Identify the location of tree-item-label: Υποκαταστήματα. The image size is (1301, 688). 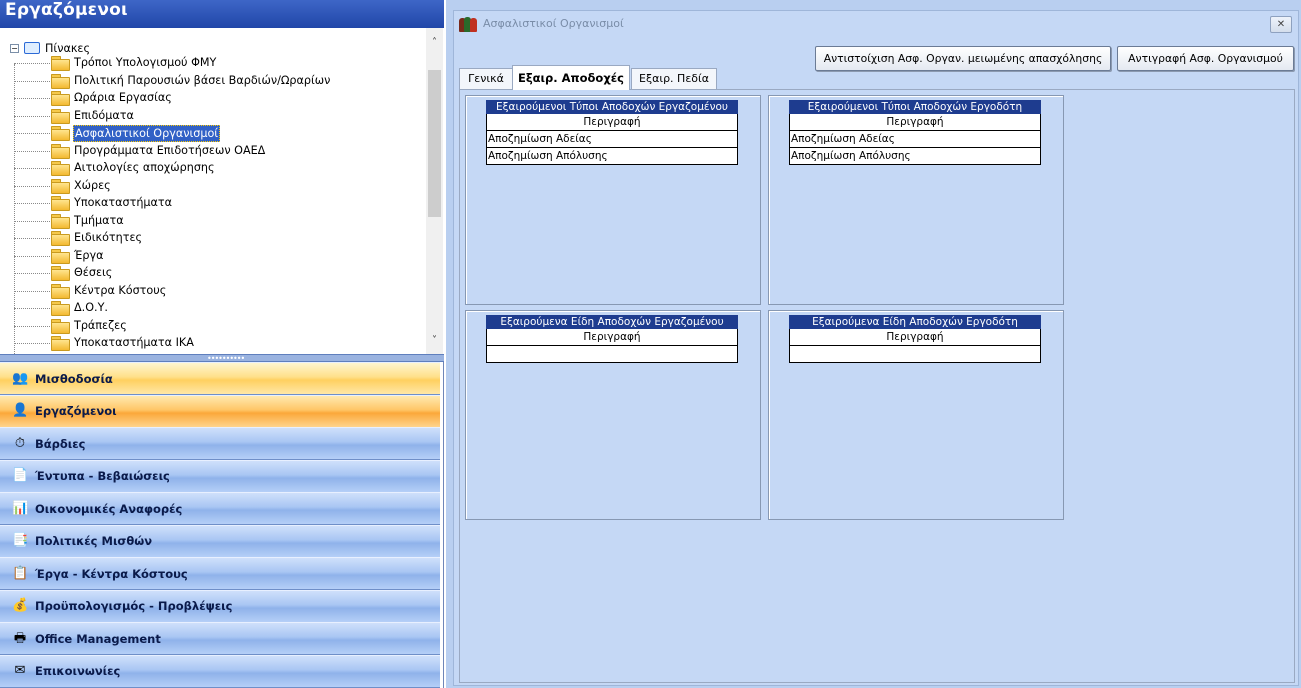
(123, 202).